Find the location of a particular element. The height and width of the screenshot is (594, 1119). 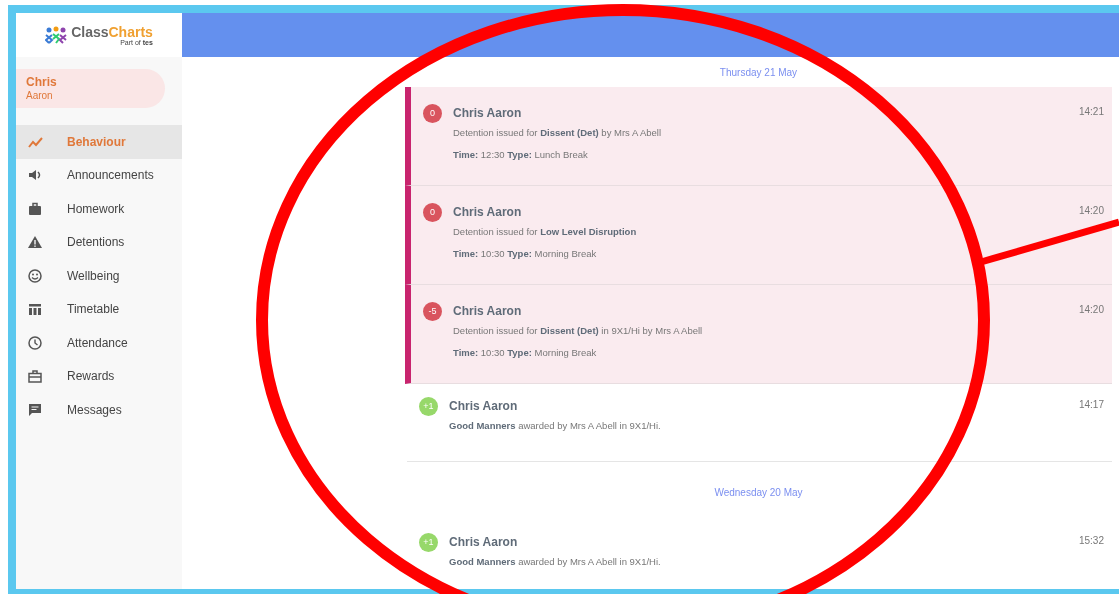

date-heading: Wednesday 20 May is located at coordinates (758, 493).